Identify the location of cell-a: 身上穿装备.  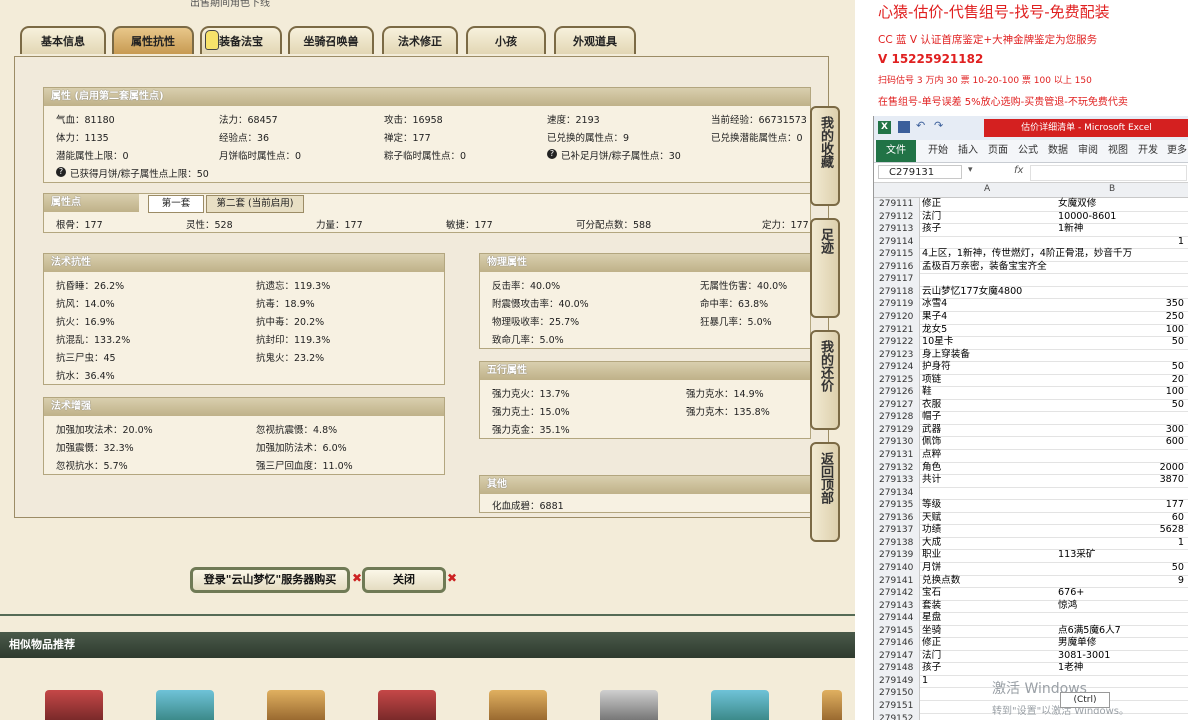
(989, 355).